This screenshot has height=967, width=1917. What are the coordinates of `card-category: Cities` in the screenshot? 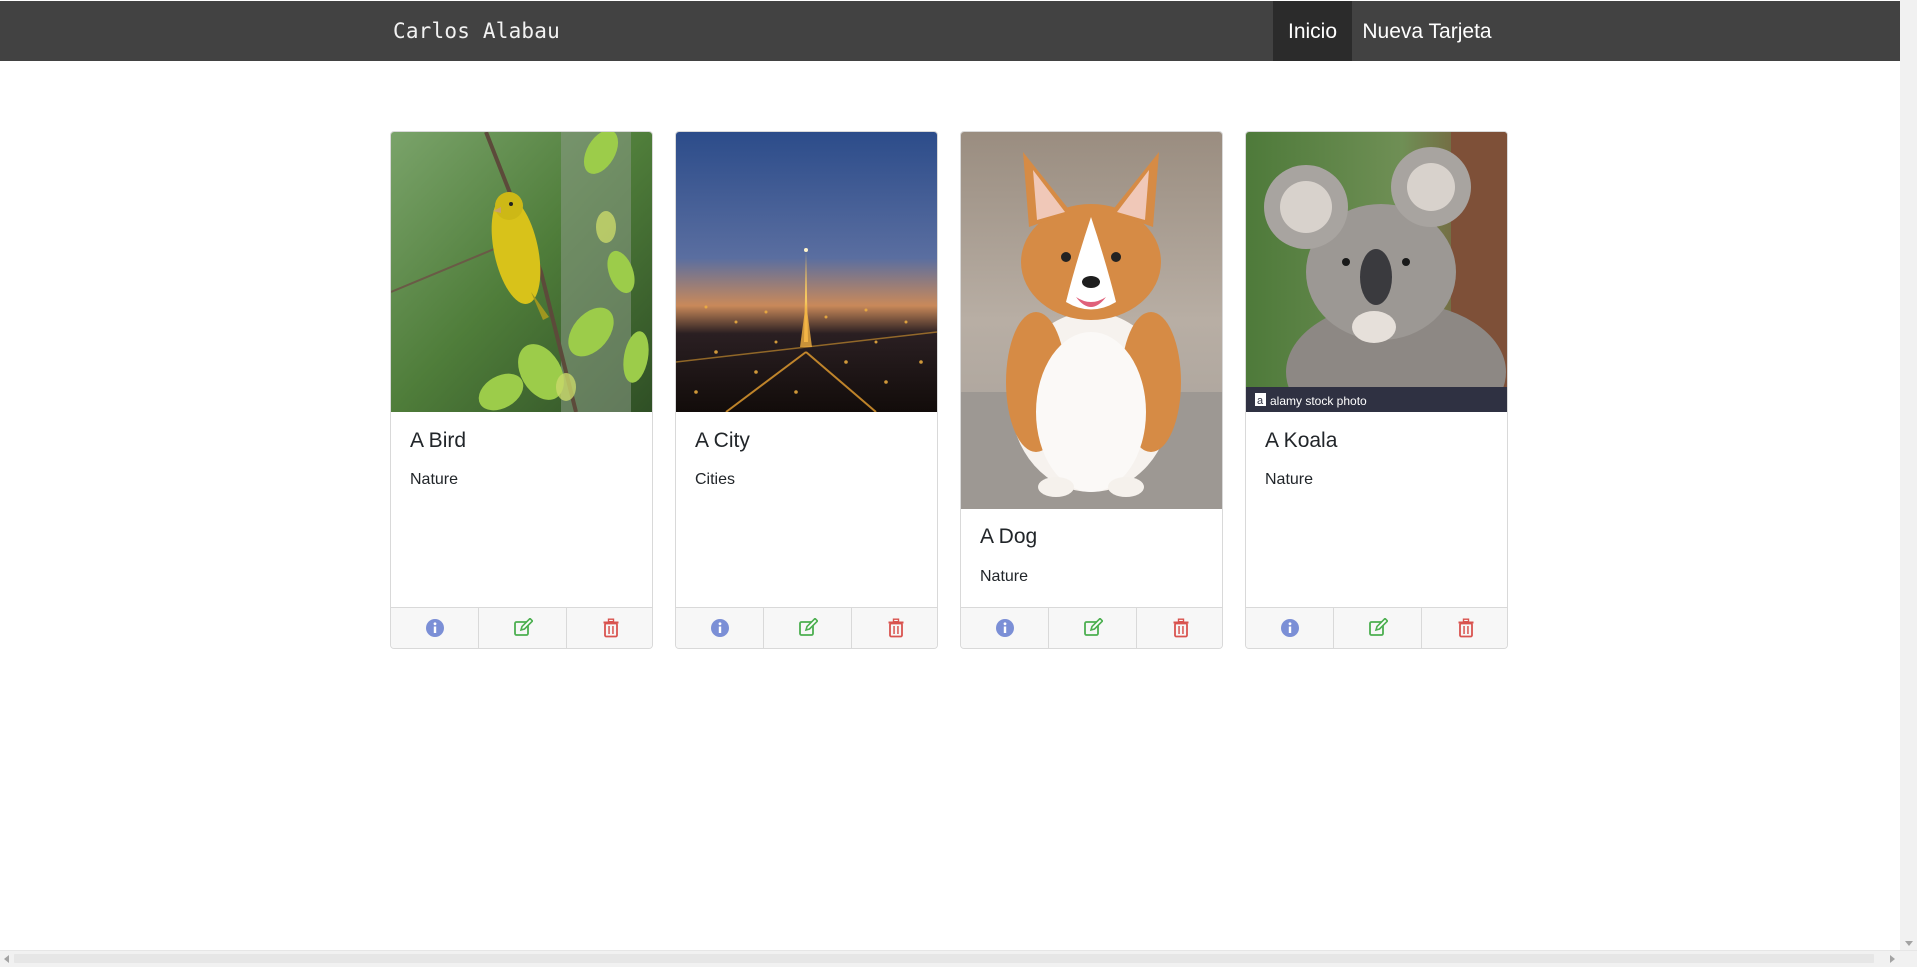 It's located at (715, 479).